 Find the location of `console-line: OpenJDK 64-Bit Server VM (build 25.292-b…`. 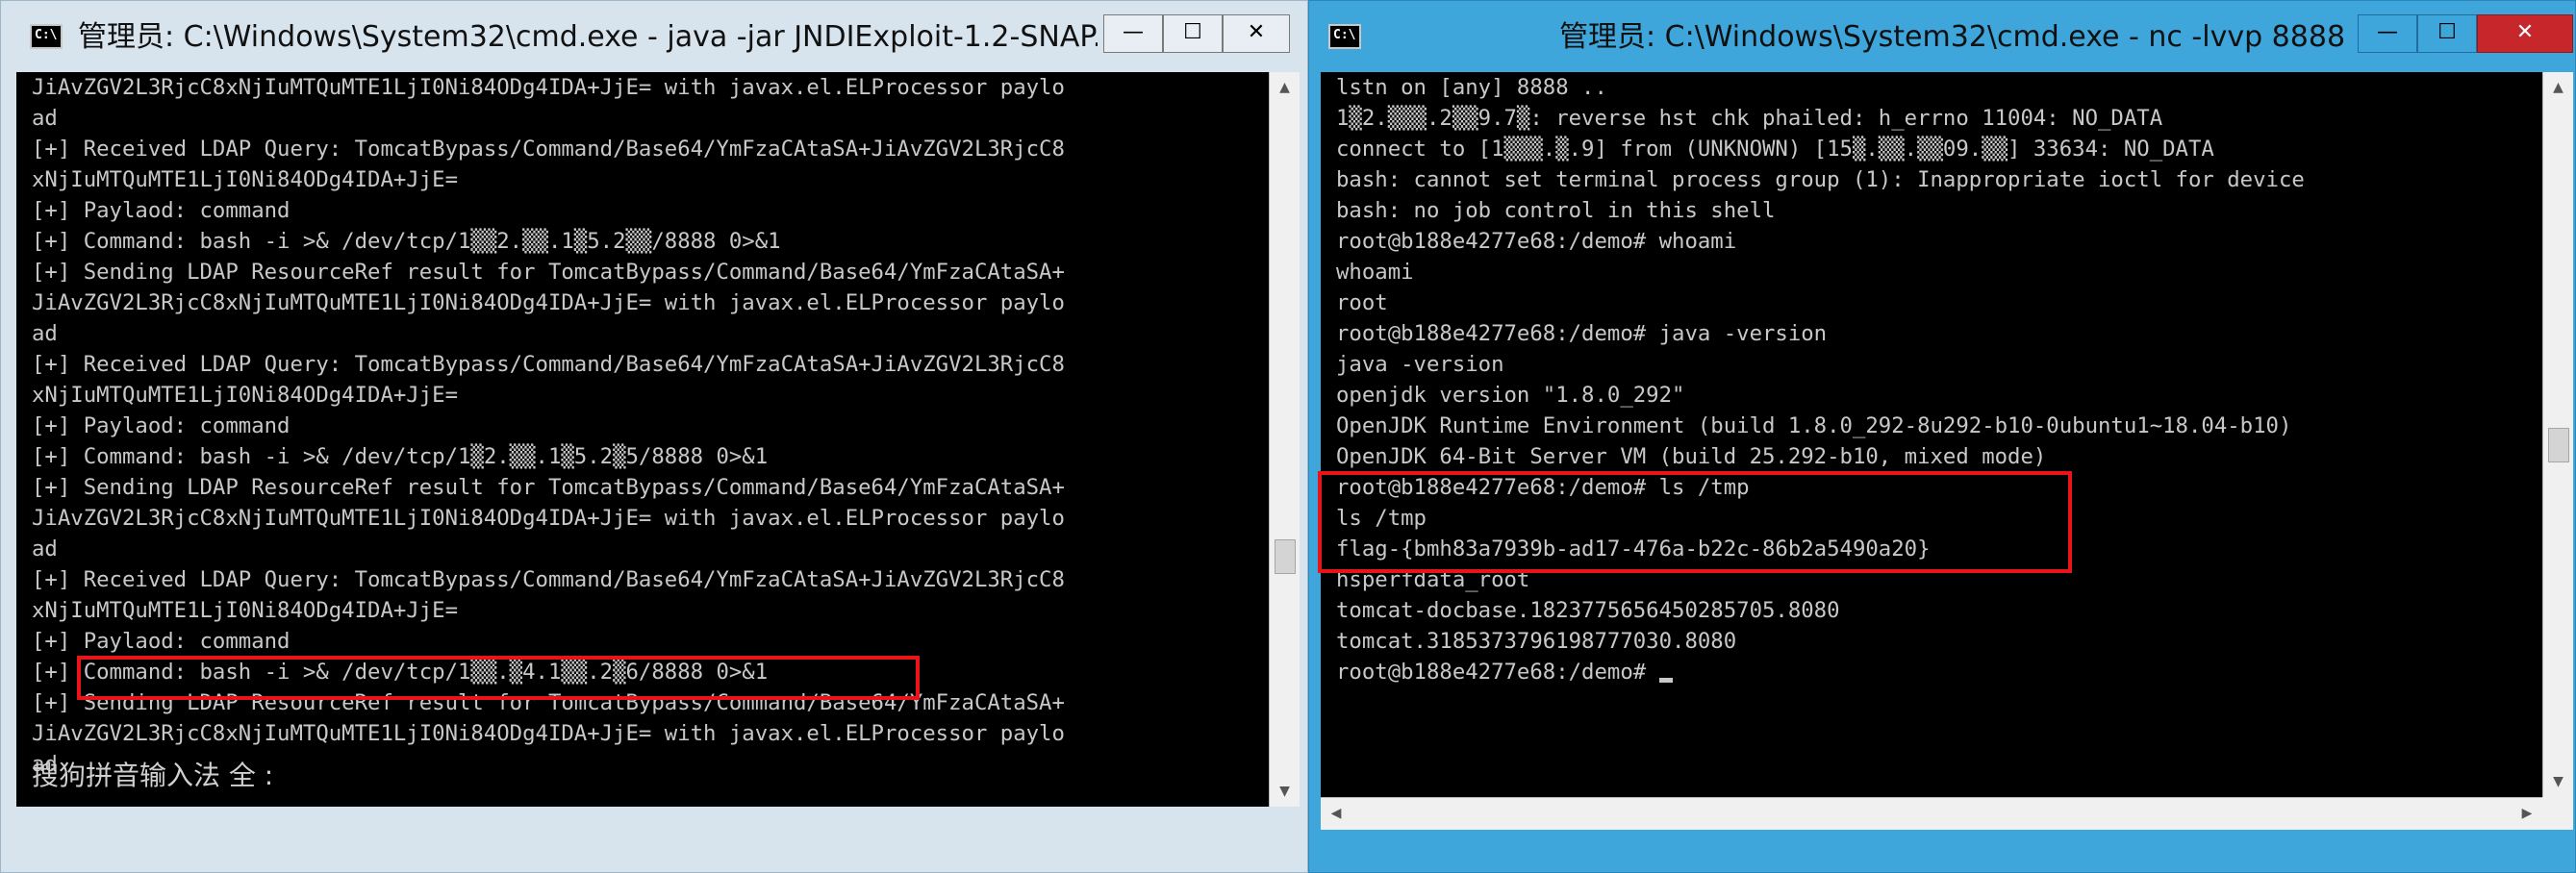

console-line: OpenJDK 64-Bit Server VM (build 25.292-b… is located at coordinates (1692, 456).